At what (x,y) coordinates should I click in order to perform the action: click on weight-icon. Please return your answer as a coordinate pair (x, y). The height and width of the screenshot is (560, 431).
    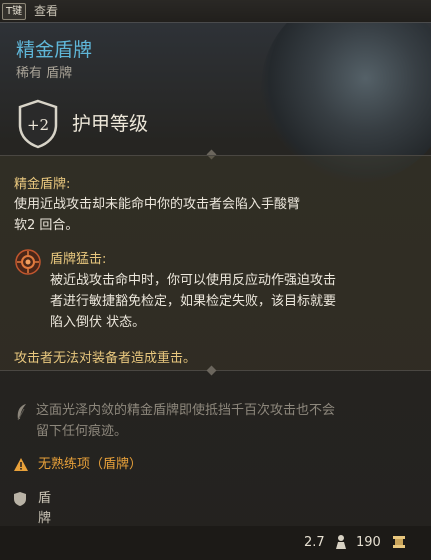
    Looking at the image, I should click on (341, 542).